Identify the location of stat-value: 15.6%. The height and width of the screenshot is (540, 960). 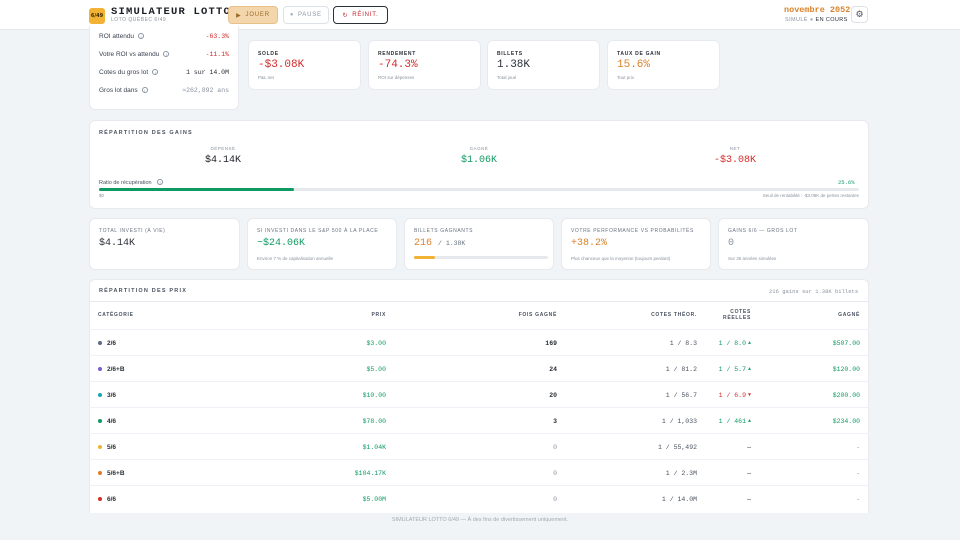
(634, 65).